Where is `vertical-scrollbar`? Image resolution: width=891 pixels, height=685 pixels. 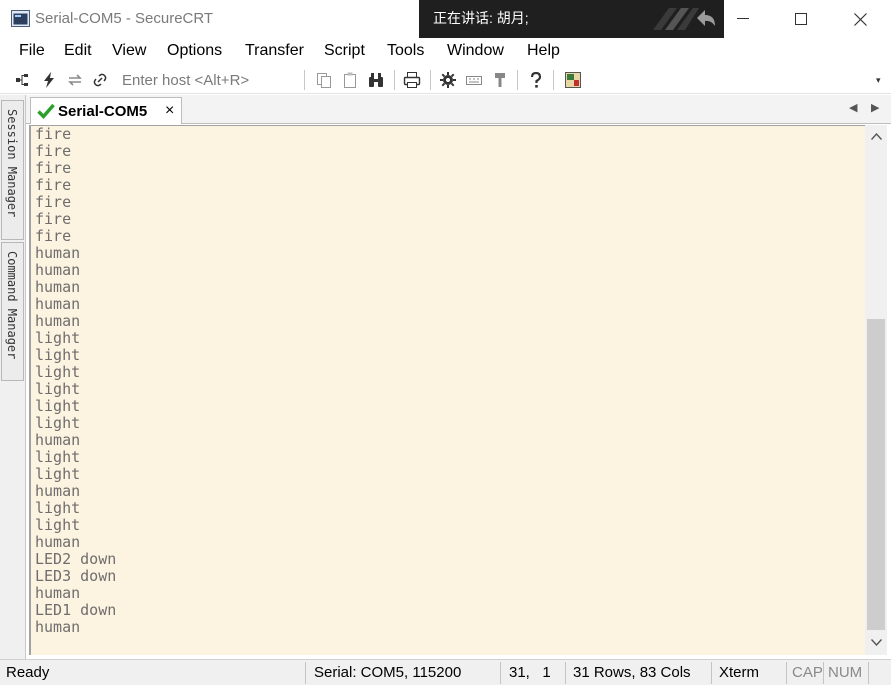
vertical-scrollbar is located at coordinates (876, 390).